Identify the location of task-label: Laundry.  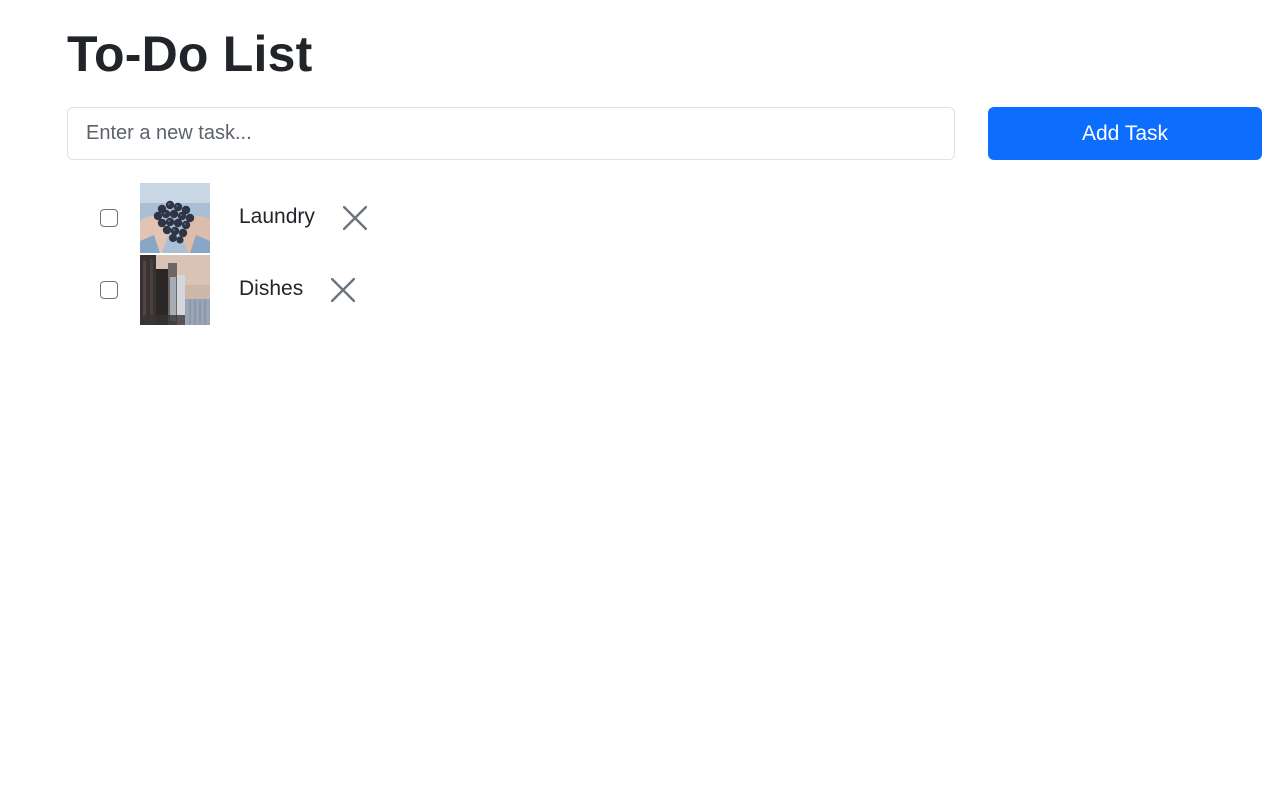
(277, 216).